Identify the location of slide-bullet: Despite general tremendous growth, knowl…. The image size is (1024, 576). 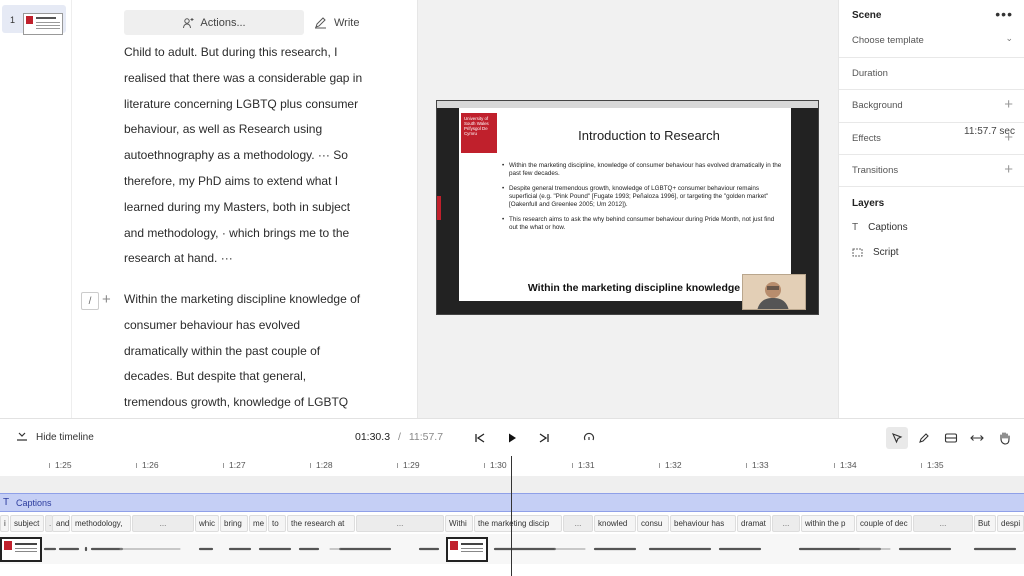
(643, 197).